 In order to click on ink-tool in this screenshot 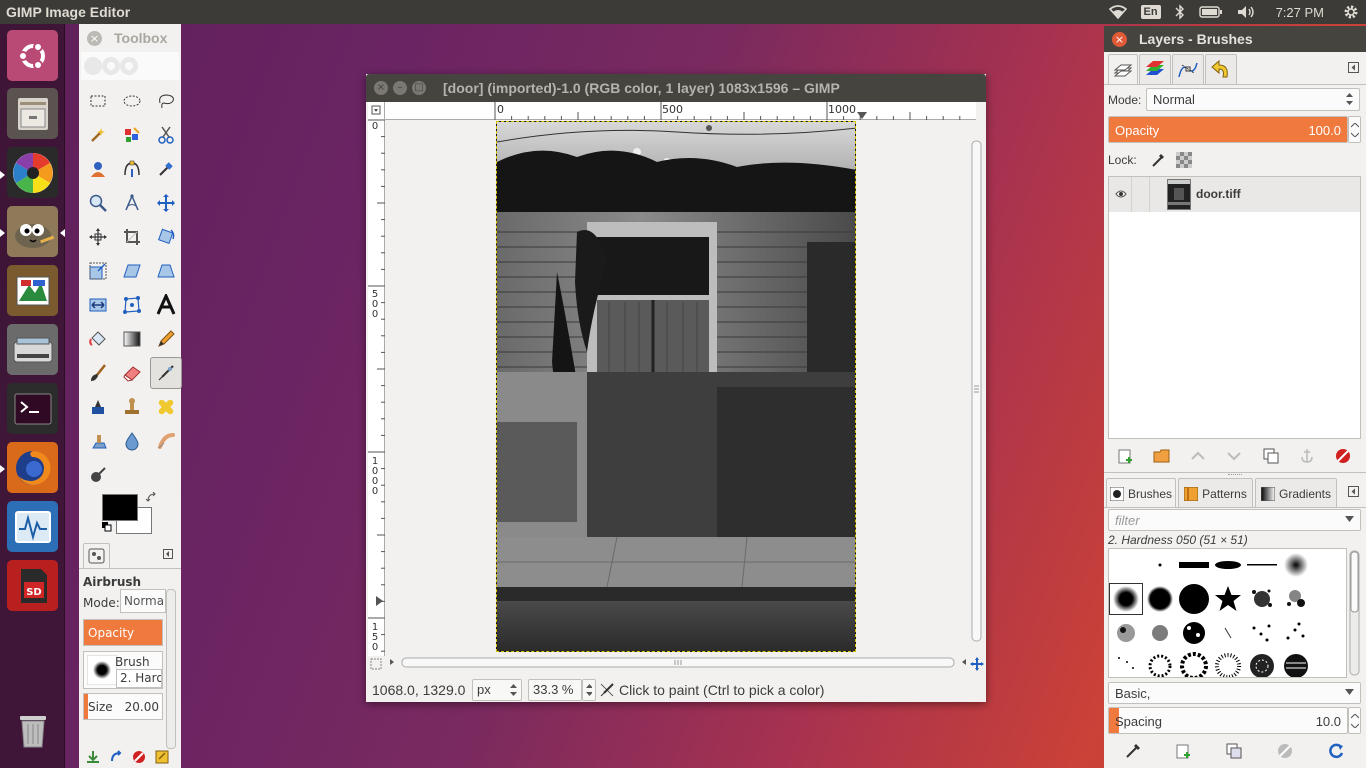, I will do `click(98, 407)`.